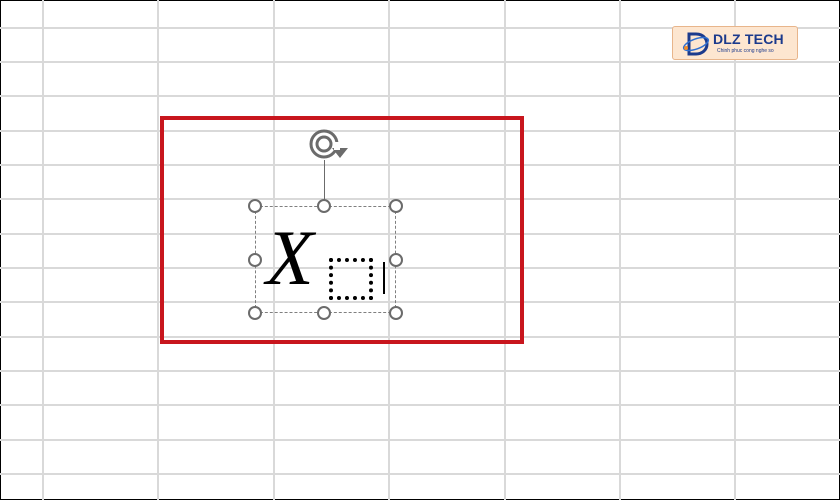  What do you see at coordinates (384, 278) in the screenshot?
I see `text-cursor` at bounding box center [384, 278].